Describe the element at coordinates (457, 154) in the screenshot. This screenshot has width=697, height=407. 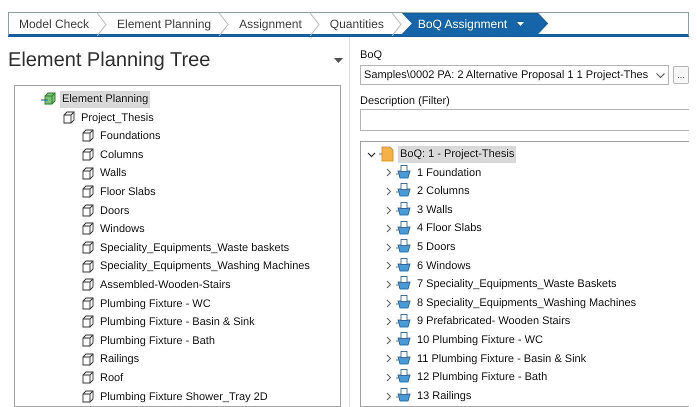
I see `tree-item: BoQ: 1 - Project-Thesis` at that location.